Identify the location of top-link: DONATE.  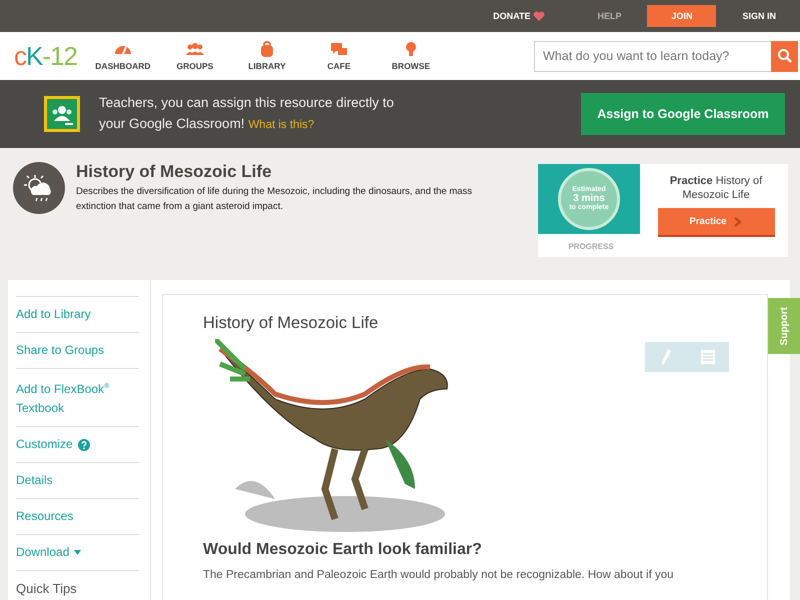
(519, 16).